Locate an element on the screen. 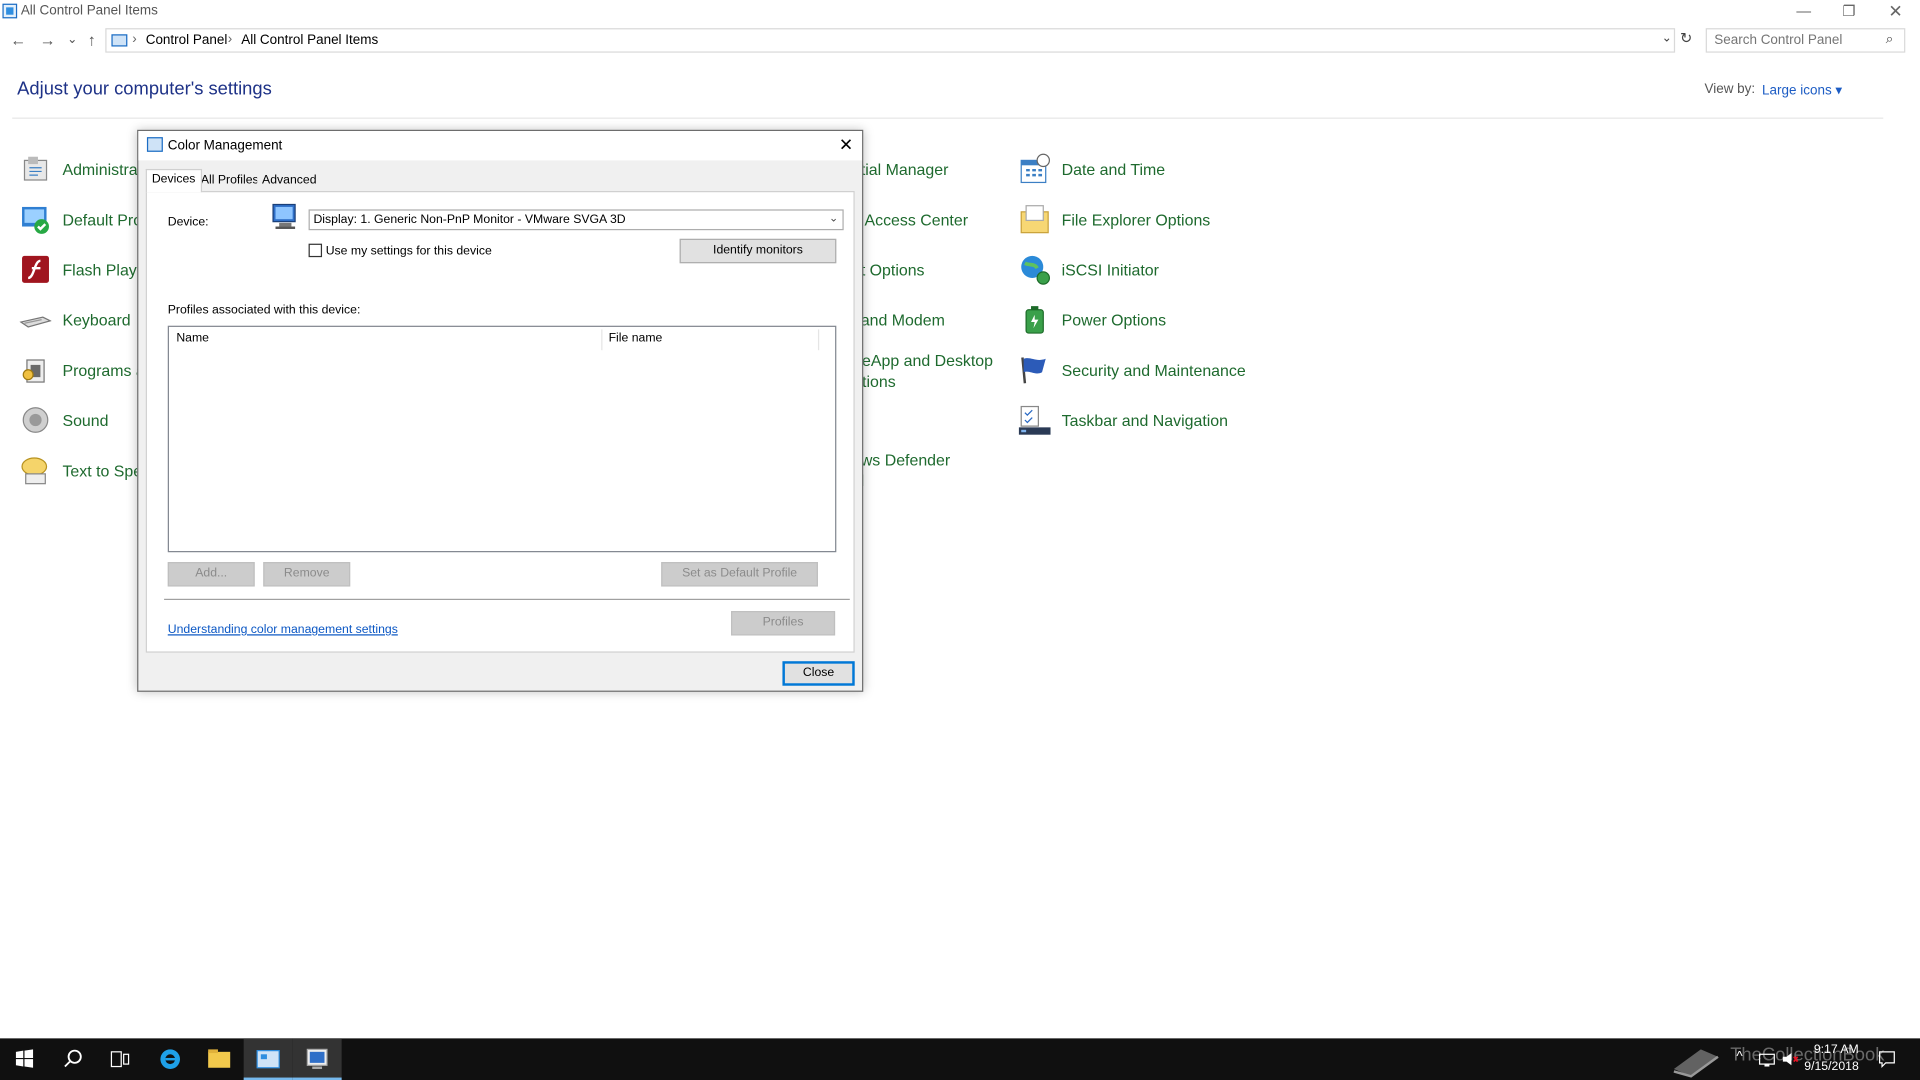 The width and height of the screenshot is (1920, 1080). search-icon: ⌕ is located at coordinates (1890, 40).